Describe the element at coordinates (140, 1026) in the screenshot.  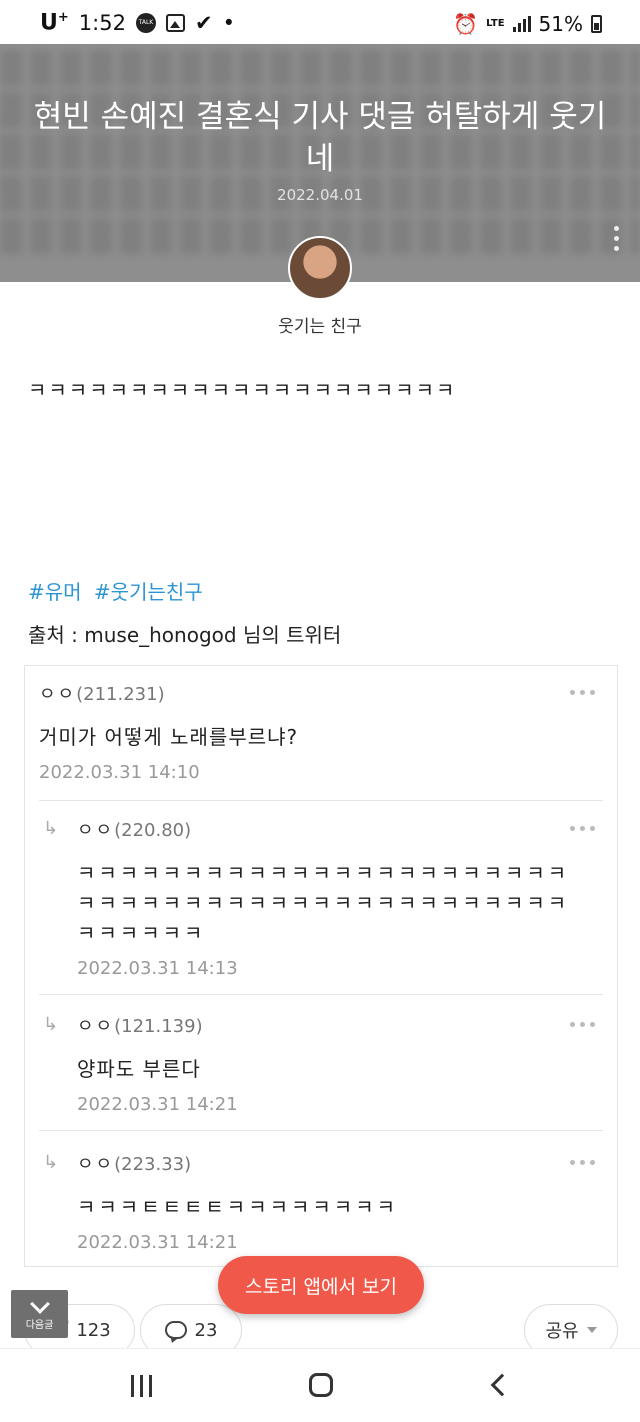
I see `comment-author: ㅇㅇ(121.139)` at that location.